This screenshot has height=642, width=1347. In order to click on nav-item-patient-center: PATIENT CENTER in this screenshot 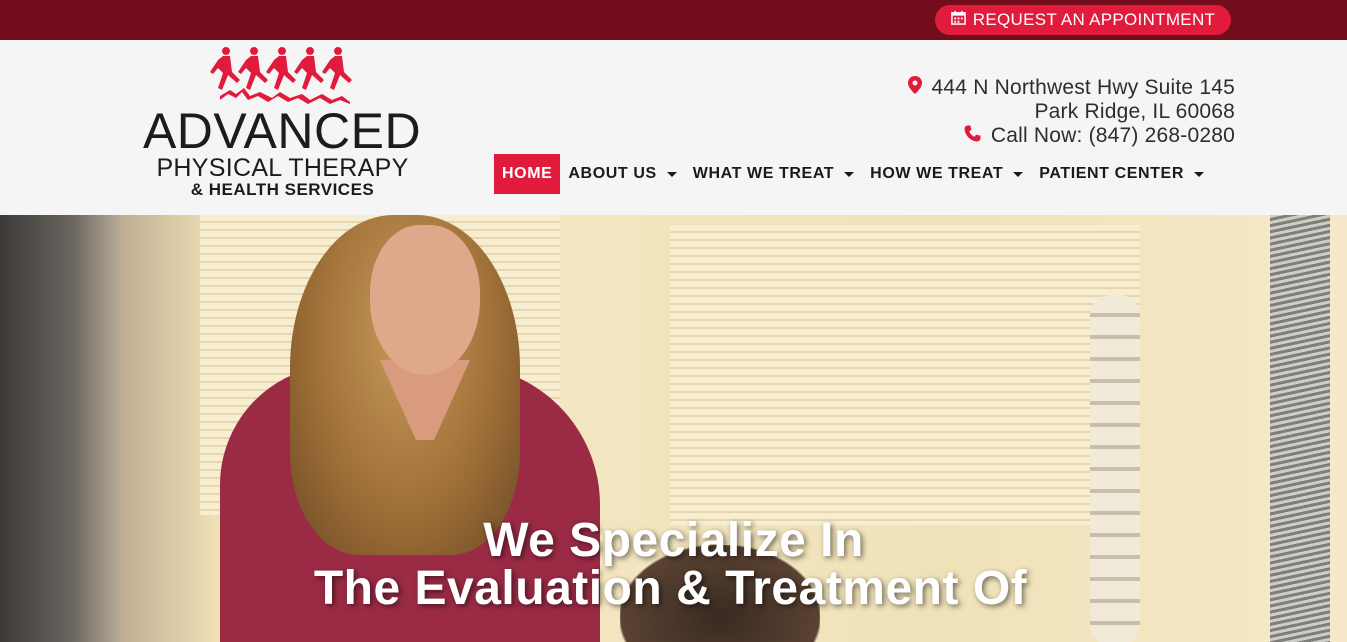, I will do `click(1121, 174)`.